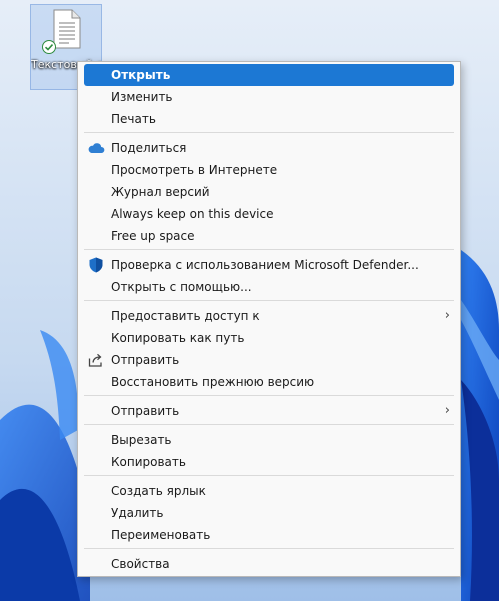 This screenshot has height=601, width=499. I want to click on menu-item-label: Поделиться, so click(149, 148).